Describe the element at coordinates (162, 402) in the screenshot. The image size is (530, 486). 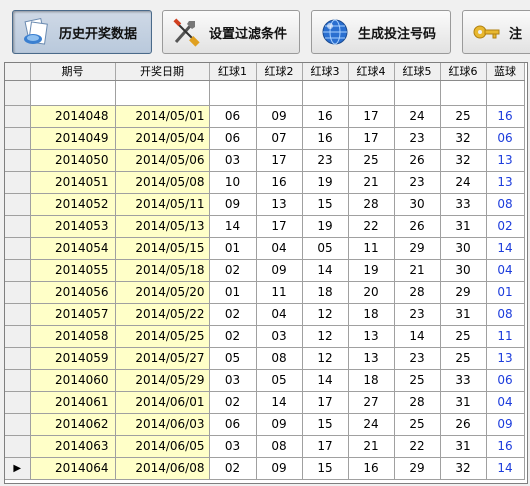
I see `draw-date-cell: 2014/06/01` at that location.